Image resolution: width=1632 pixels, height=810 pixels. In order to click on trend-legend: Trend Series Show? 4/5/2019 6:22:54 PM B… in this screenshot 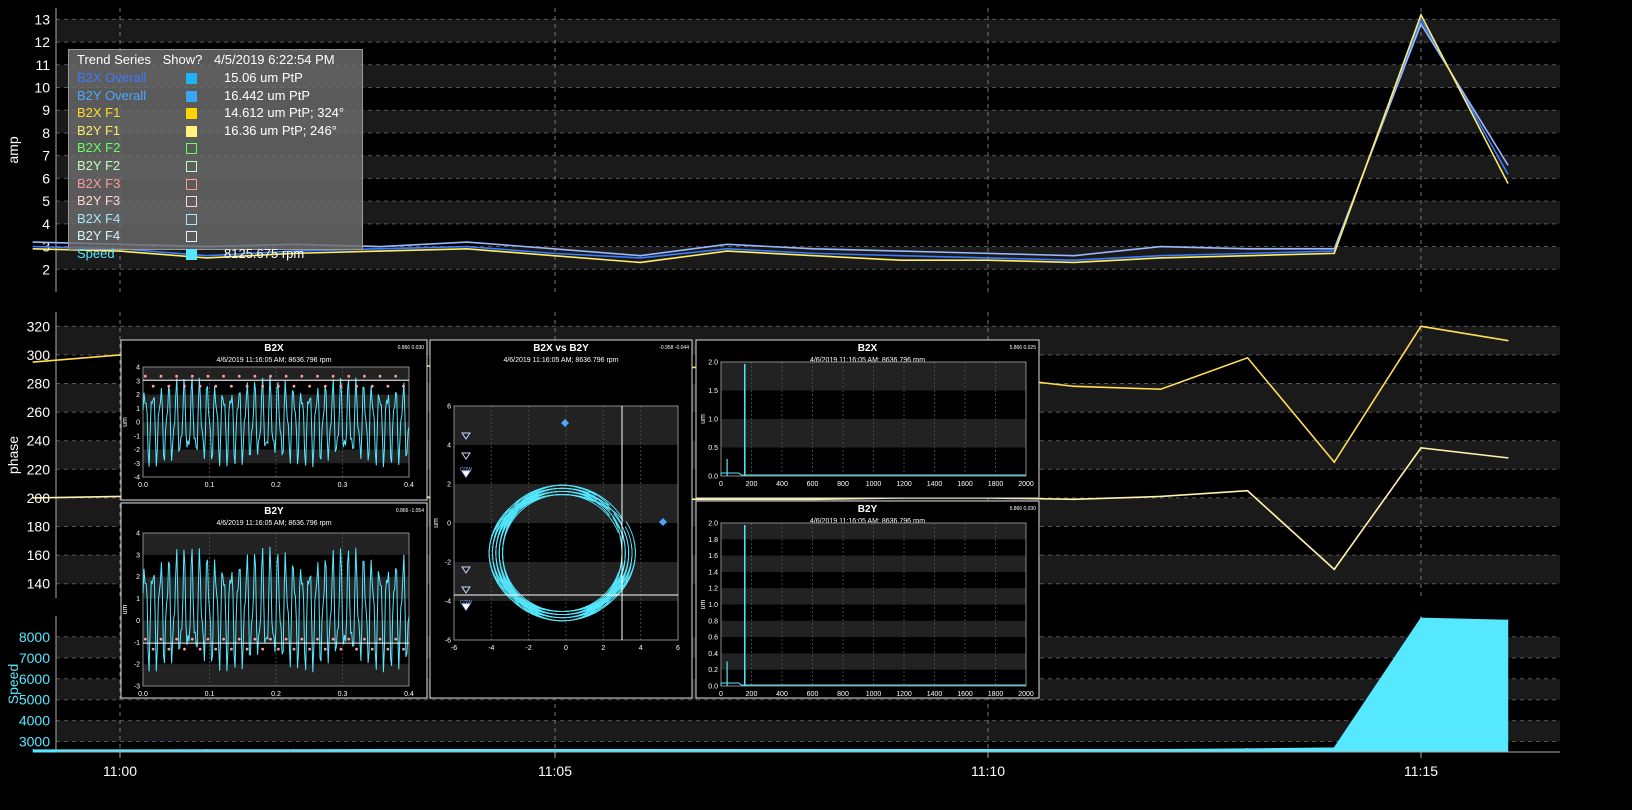, I will do `click(215, 155)`.